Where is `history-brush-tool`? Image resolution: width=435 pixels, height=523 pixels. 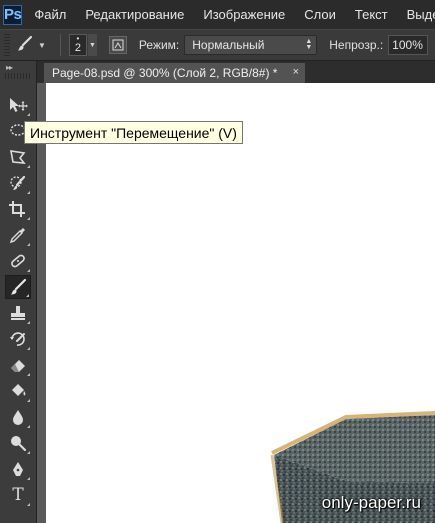
history-brush-tool is located at coordinates (18, 339).